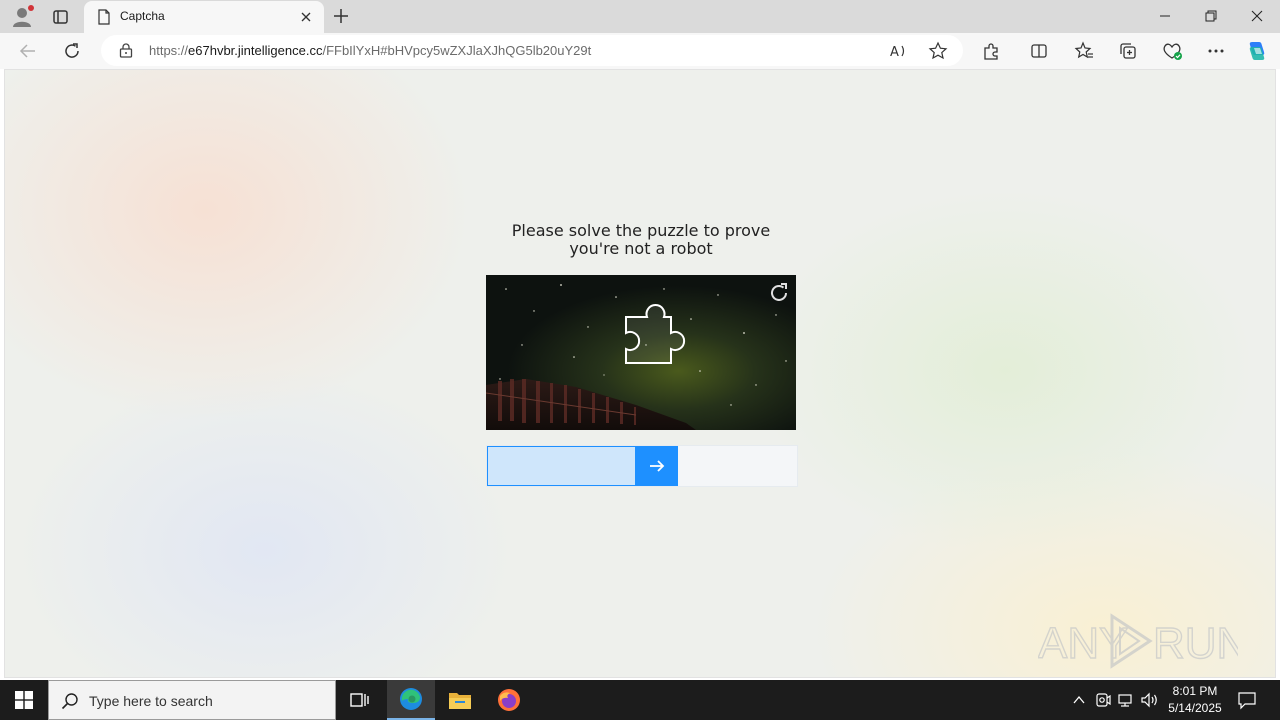 The width and height of the screenshot is (1280, 720). I want to click on chevron-up-icon, so click(1079, 700).